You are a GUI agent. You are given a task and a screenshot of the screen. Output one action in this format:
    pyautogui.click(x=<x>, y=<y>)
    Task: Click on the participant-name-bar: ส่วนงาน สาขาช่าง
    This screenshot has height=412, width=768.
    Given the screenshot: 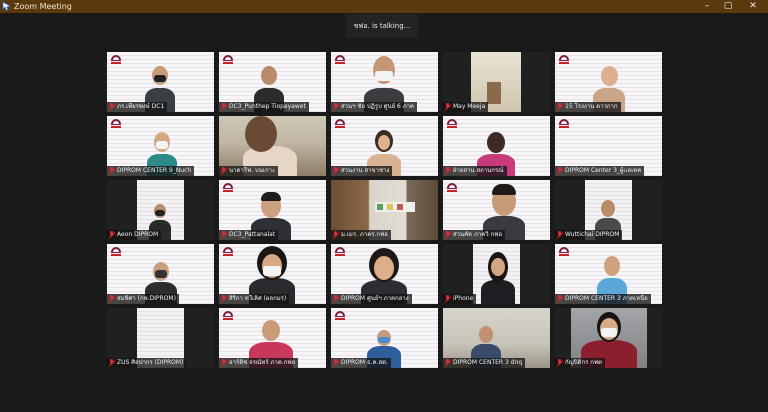 What is the action you would take?
    pyautogui.click(x=362, y=171)
    